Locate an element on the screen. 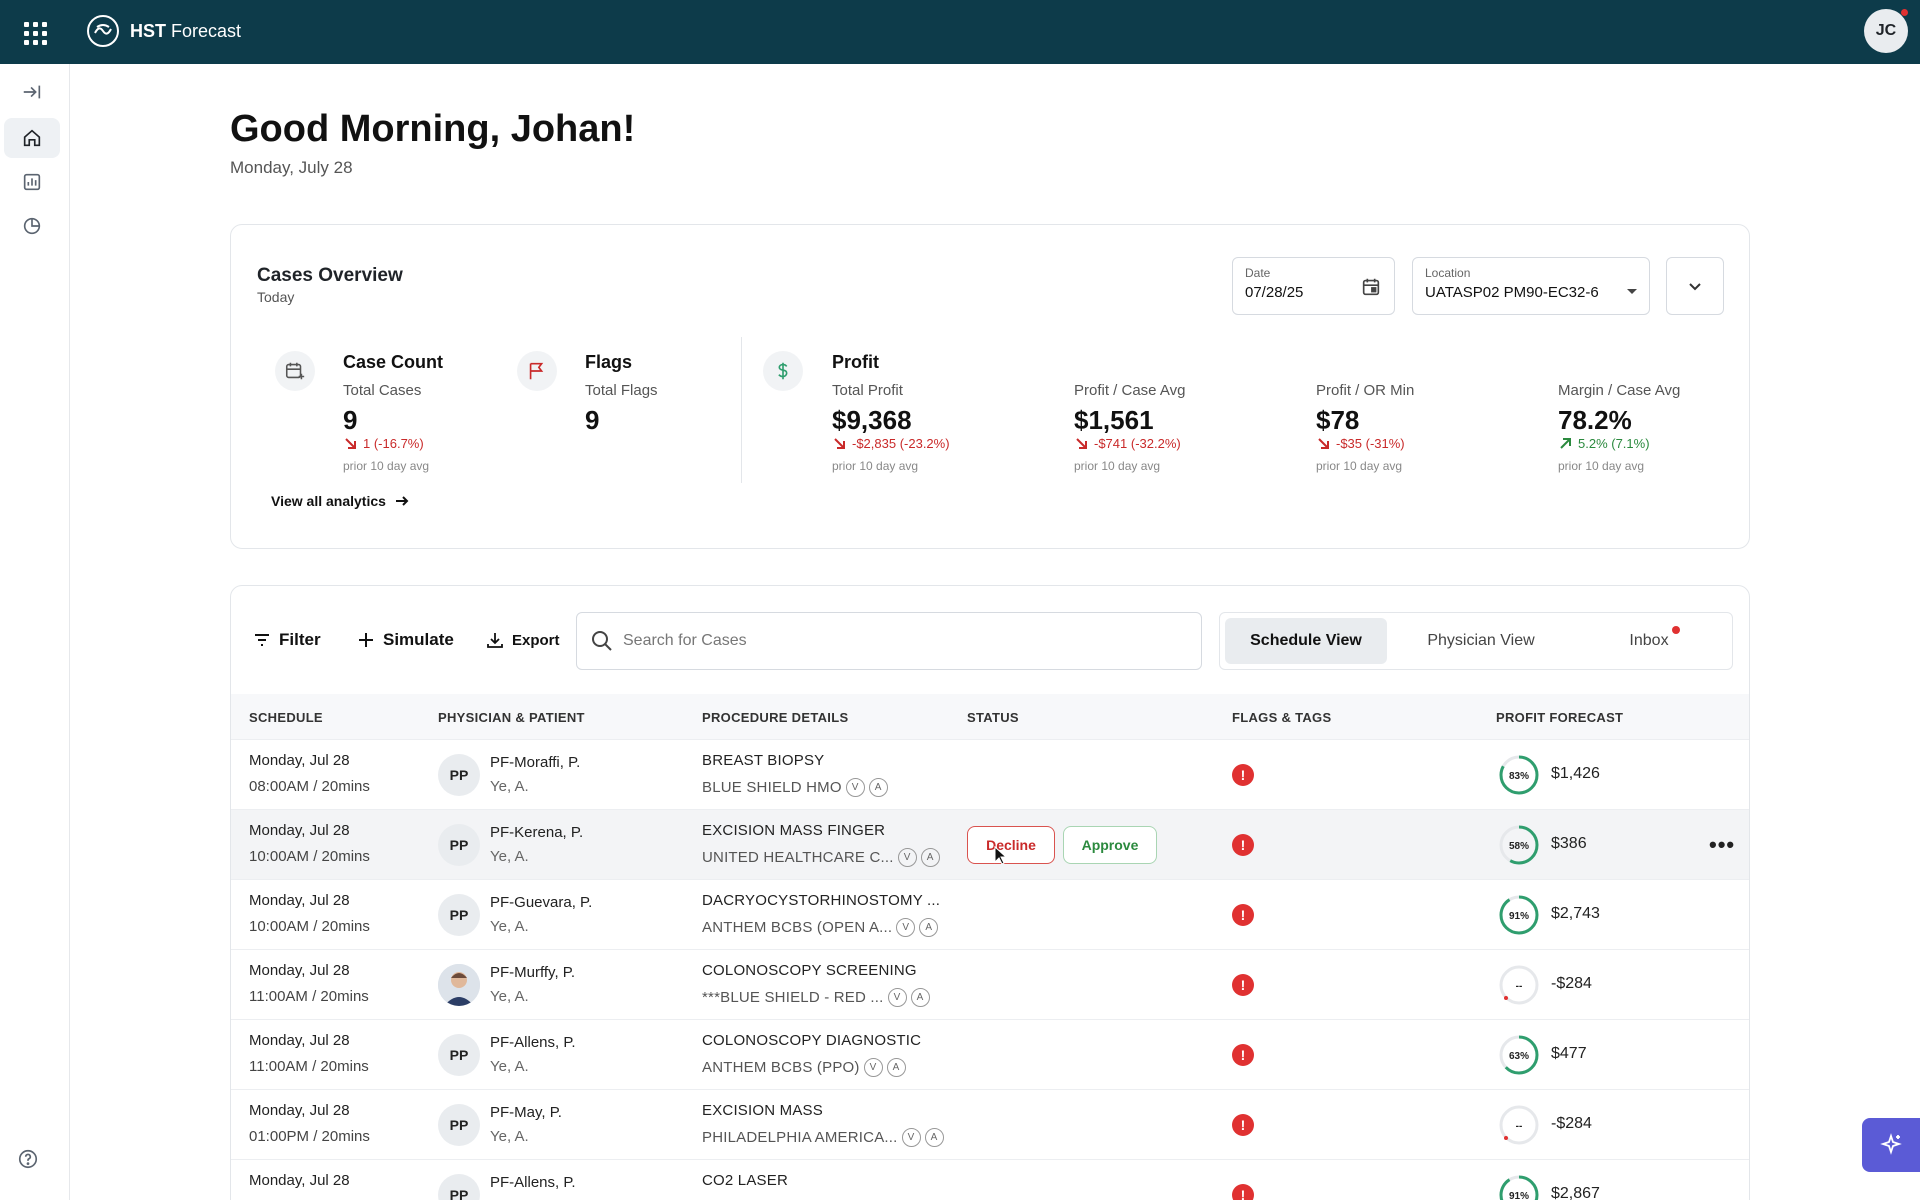  row-time: 10:00AM / 20mins is located at coordinates (309, 926).